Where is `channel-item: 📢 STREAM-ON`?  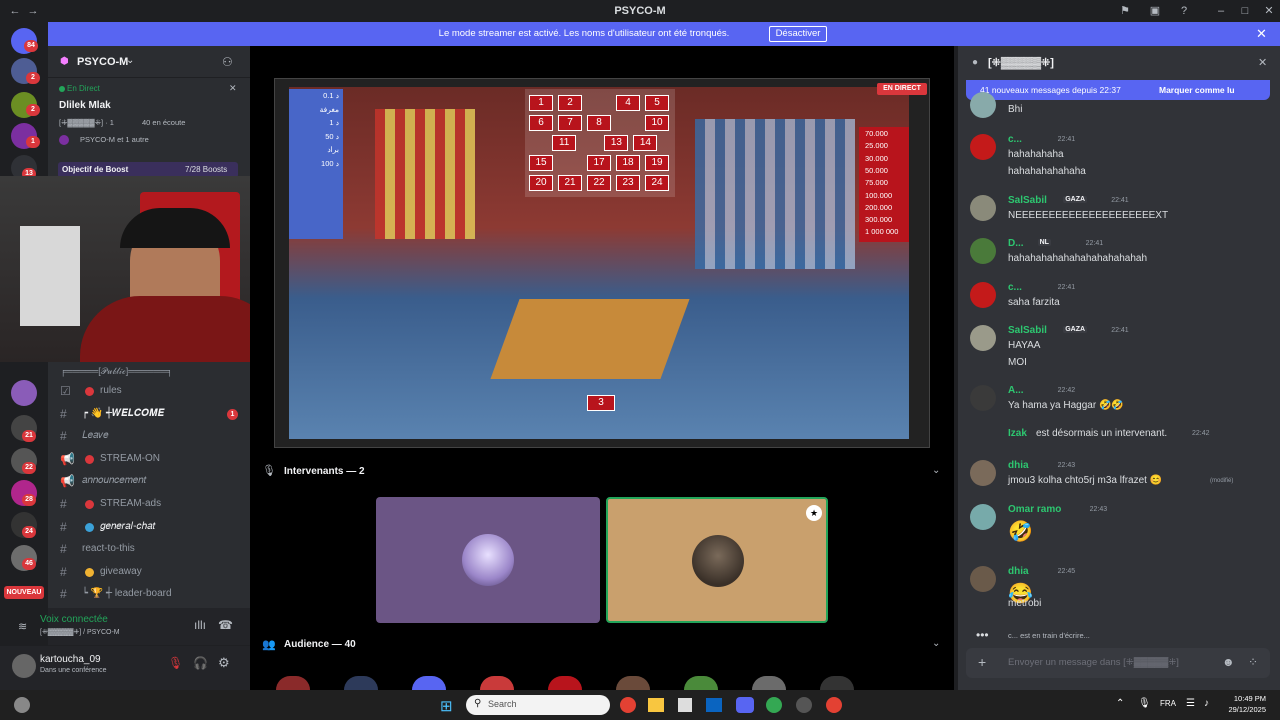
channel-item: 📢 STREAM-ON is located at coordinates (150, 460).